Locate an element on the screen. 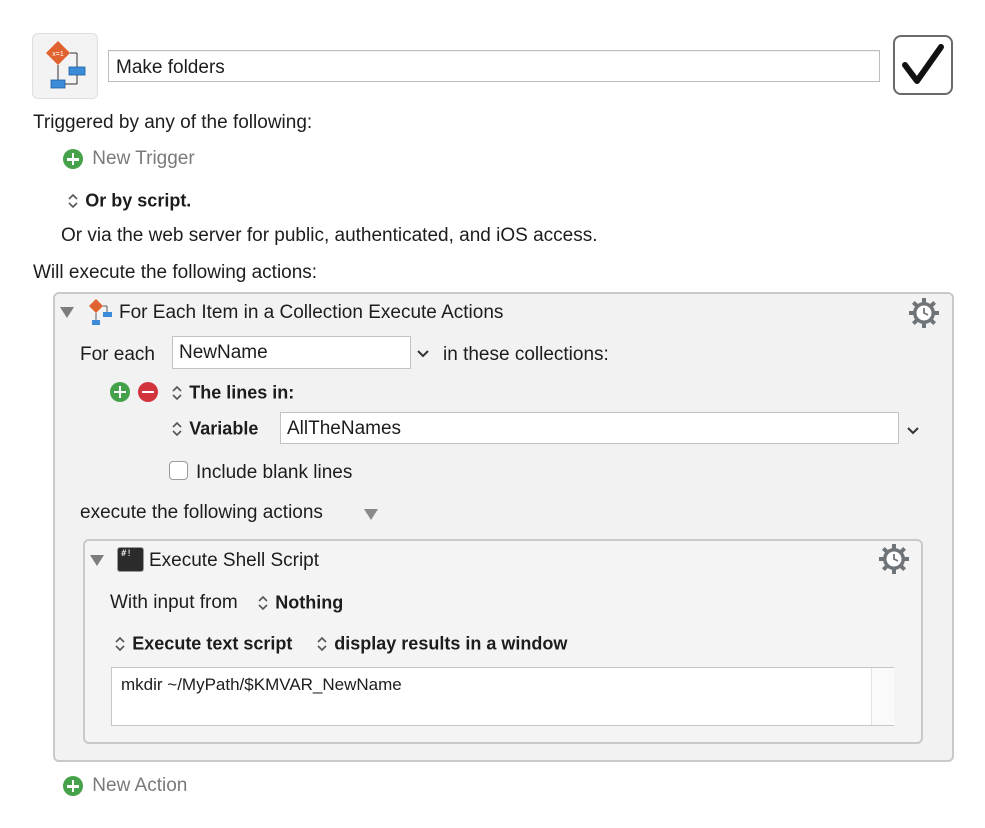  macro-enabled-checkbox is located at coordinates (923, 65).